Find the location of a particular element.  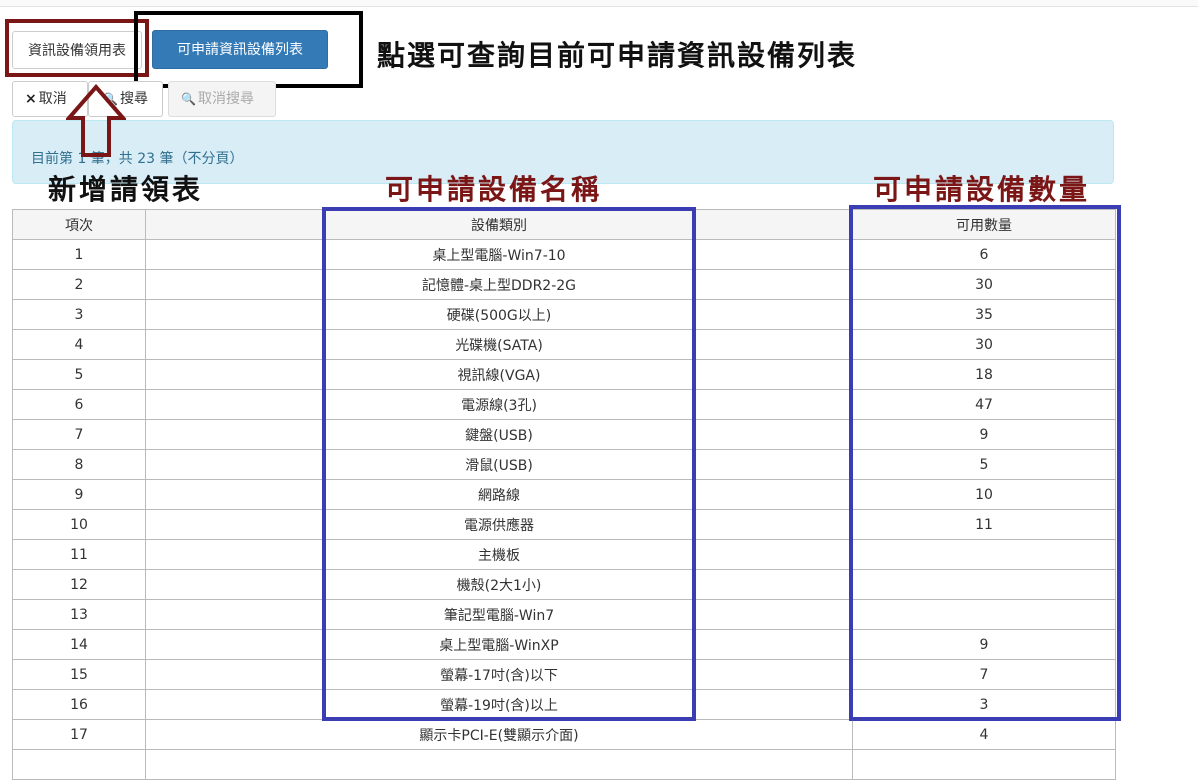

table-row: 1 桌上型電腦-Win7-10 6 is located at coordinates (564, 254).